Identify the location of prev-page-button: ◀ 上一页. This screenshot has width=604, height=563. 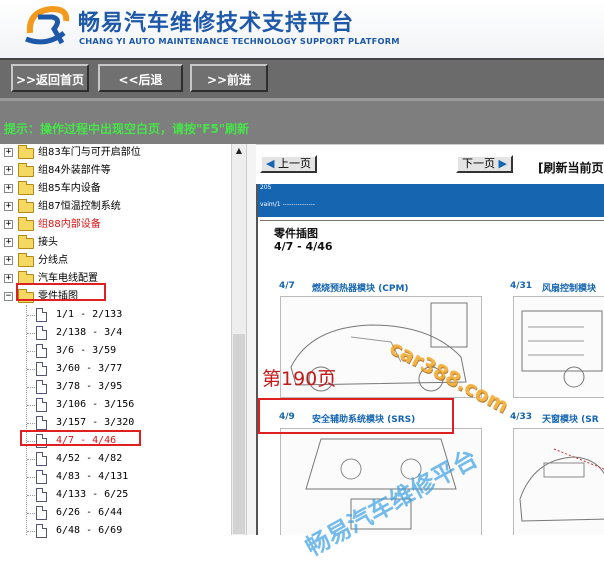
(288, 164).